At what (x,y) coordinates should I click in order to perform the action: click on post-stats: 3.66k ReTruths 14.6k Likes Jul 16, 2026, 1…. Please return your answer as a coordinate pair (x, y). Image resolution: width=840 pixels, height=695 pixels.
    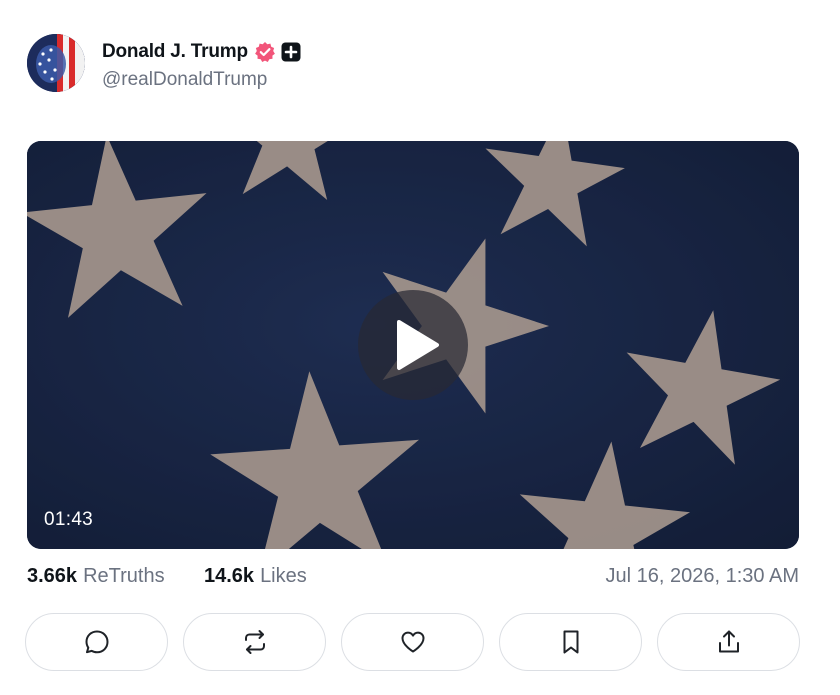
    Looking at the image, I should click on (413, 578).